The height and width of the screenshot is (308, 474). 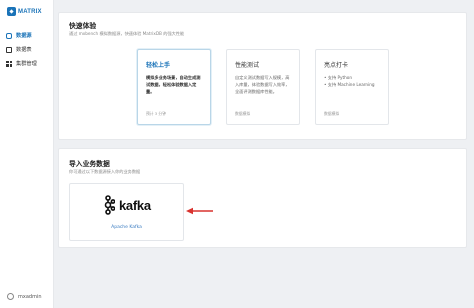 I want to click on sidebar-item-label: 集群管理, so click(x=26, y=64).